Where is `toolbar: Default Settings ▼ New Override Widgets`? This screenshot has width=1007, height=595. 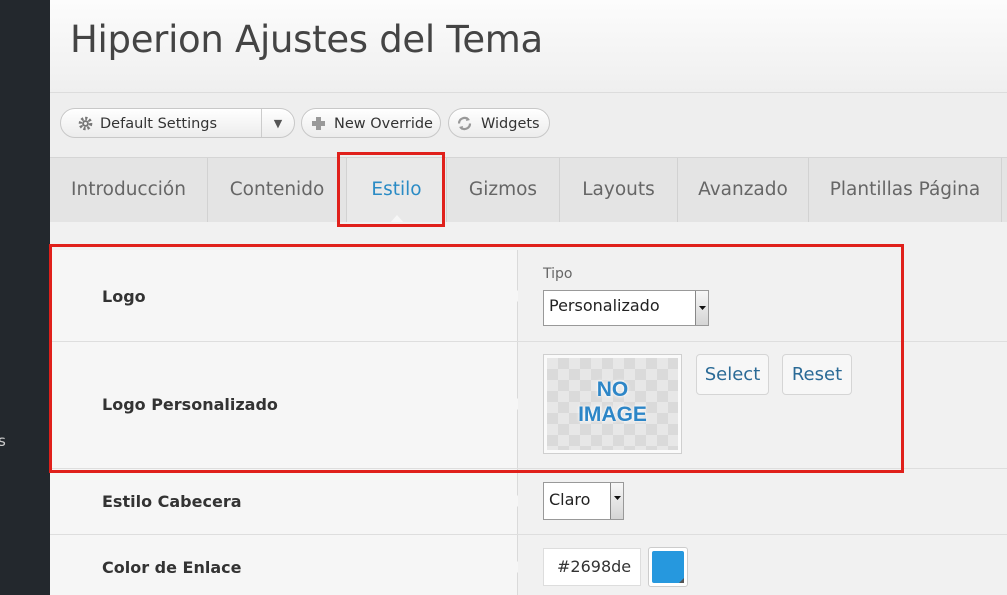
toolbar: Default Settings ▼ New Override Widgets is located at coordinates (528, 125).